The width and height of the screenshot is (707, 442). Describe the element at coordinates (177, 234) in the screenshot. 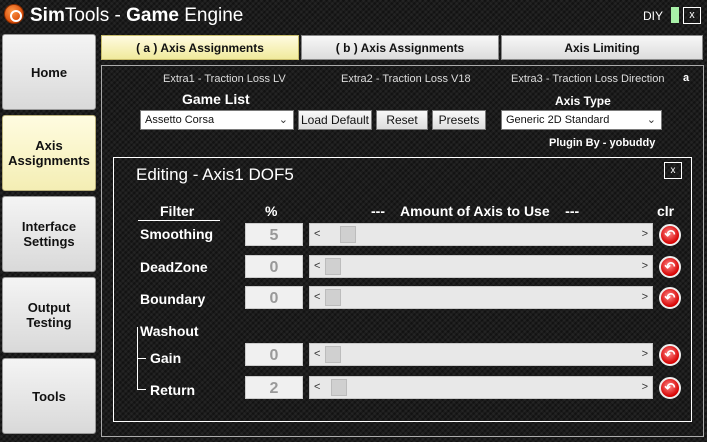

I see `smoothing-label: Smoothing` at that location.